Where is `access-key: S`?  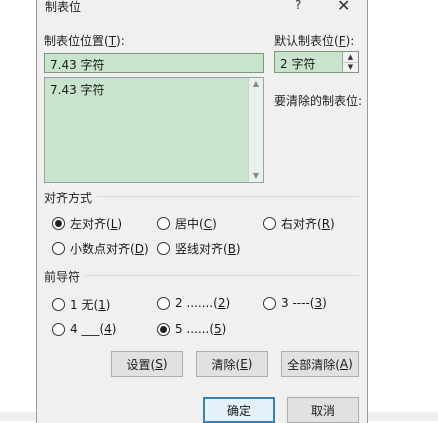 access-key: S is located at coordinates (159, 364).